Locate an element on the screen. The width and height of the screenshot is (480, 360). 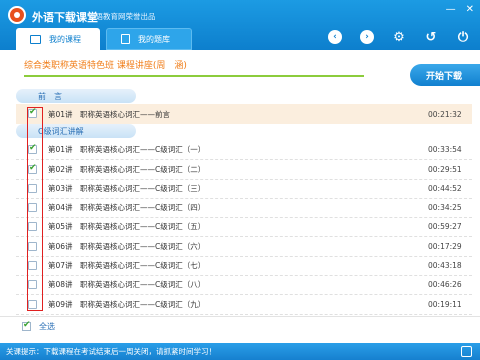
lesson-duration: 00:19:11 is located at coordinates (445, 304).